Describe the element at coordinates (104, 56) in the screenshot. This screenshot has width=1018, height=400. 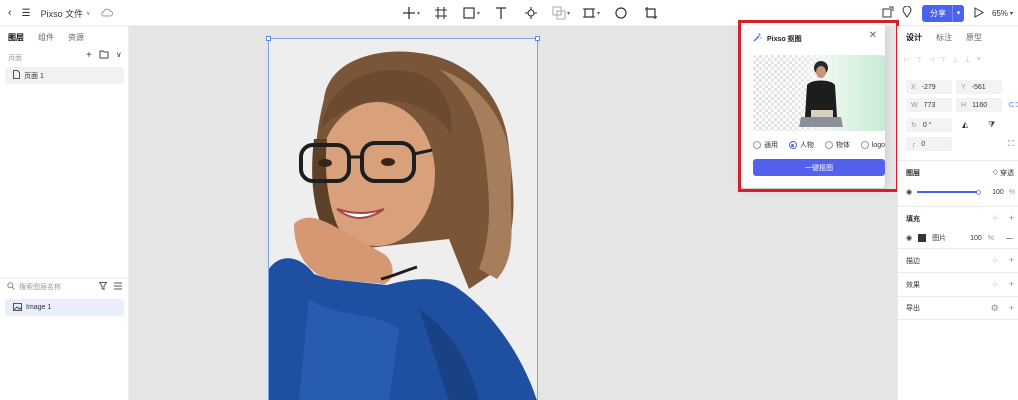
I see `folder-icon` at that location.